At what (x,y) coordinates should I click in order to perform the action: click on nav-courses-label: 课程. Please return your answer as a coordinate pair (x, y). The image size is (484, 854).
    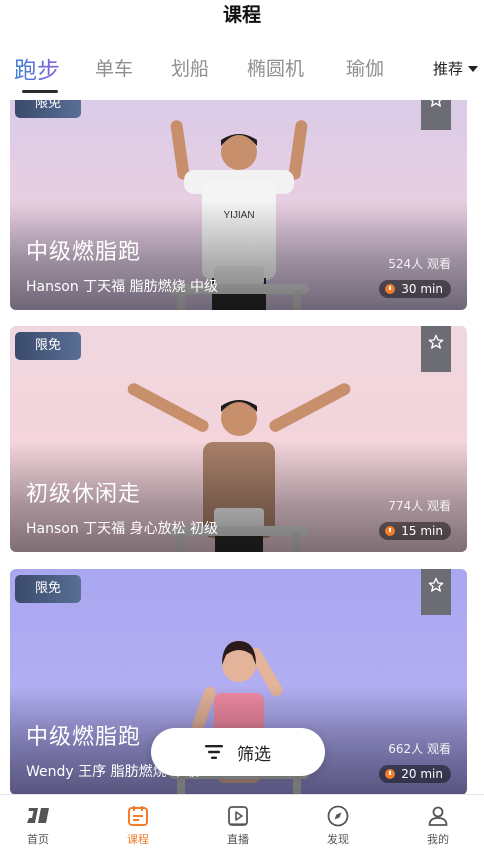
    Looking at the image, I should click on (138, 839).